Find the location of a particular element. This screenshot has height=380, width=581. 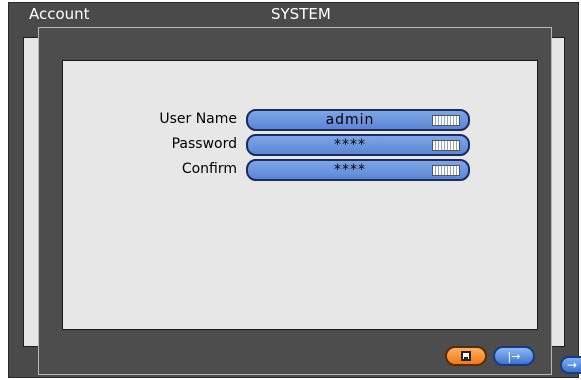

exit-icon: |→ is located at coordinates (514, 356).